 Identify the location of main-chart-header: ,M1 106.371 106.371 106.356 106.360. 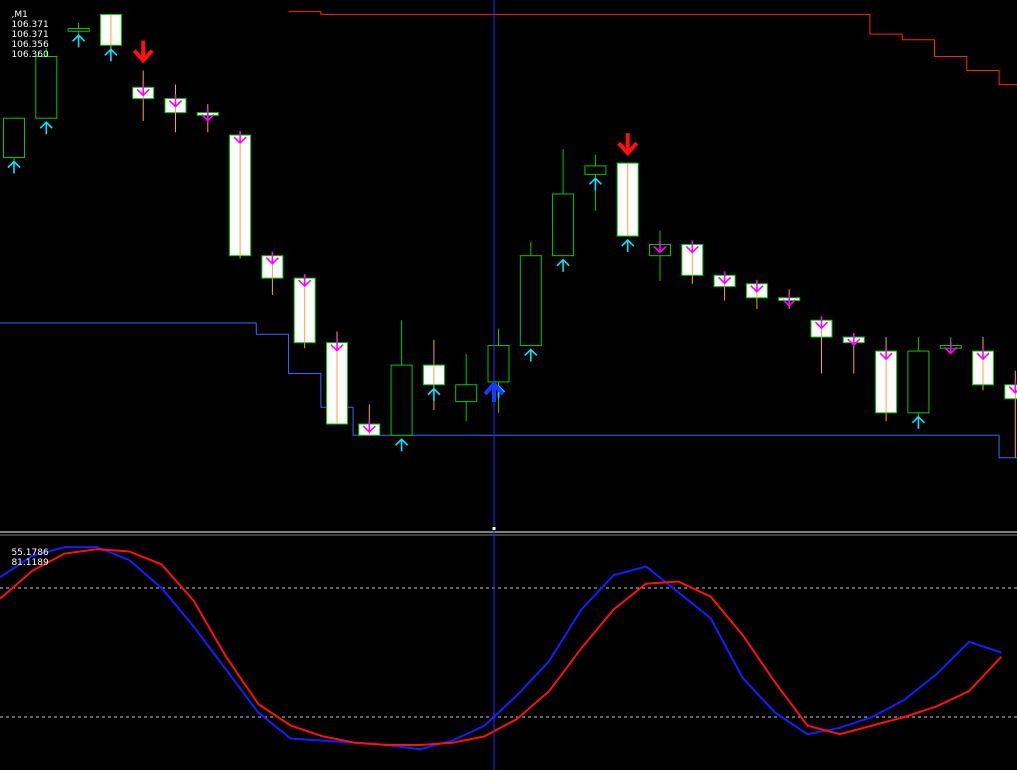
(24, 35).